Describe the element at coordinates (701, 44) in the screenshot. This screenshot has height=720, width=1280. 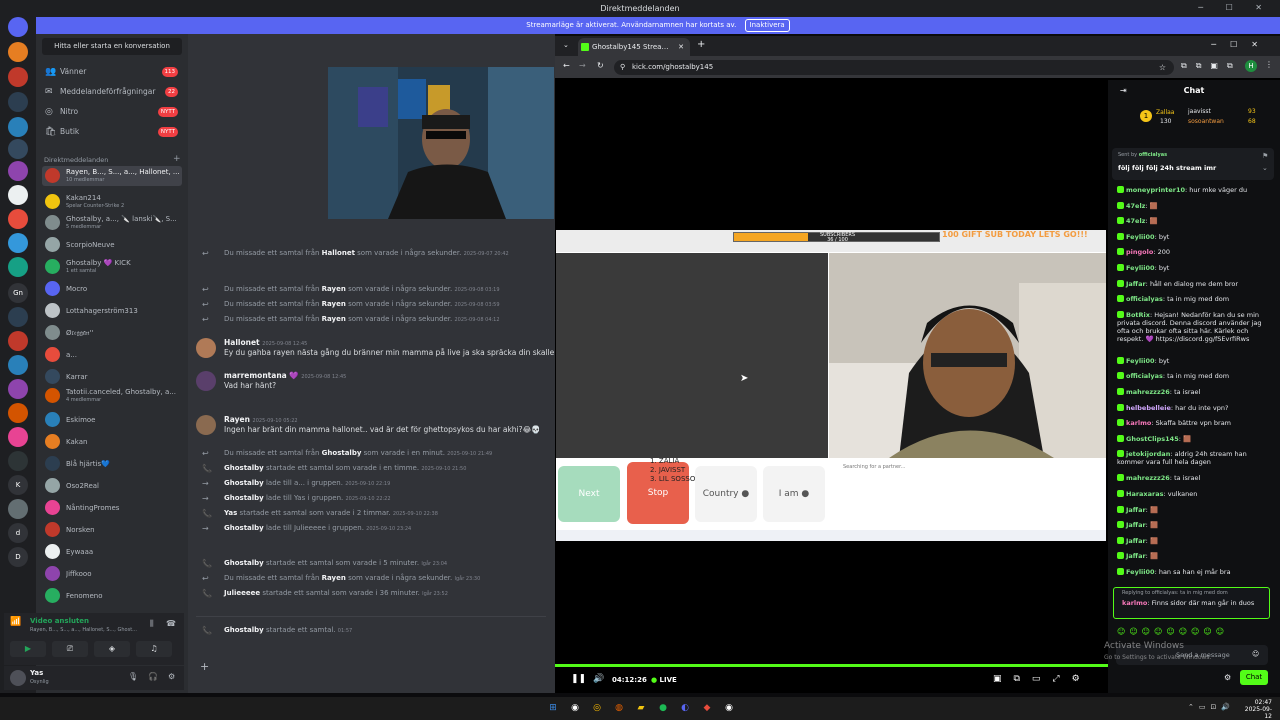
I see `new-tab-icon: +` at that location.